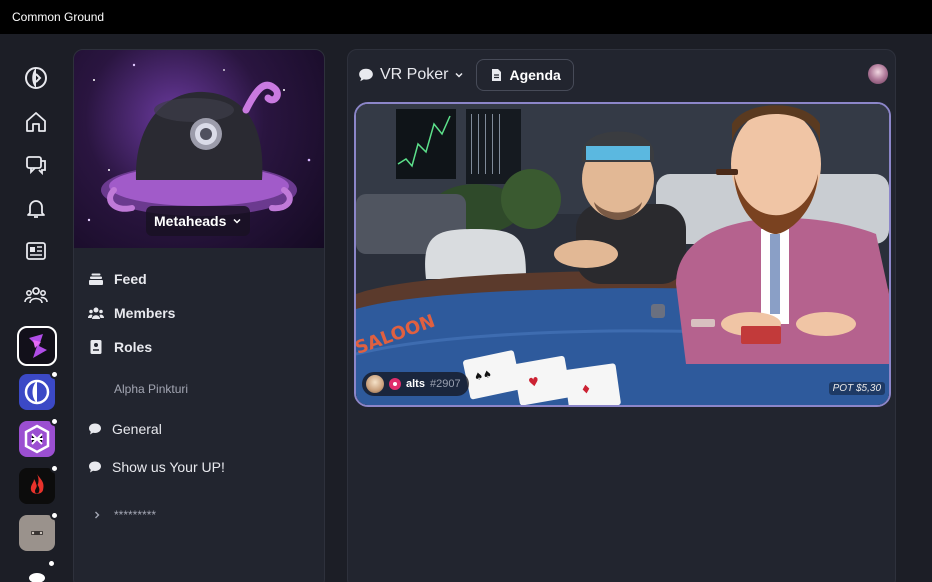 This screenshot has width=932, height=582. I want to click on nav-item-label: Roles, so click(133, 347).